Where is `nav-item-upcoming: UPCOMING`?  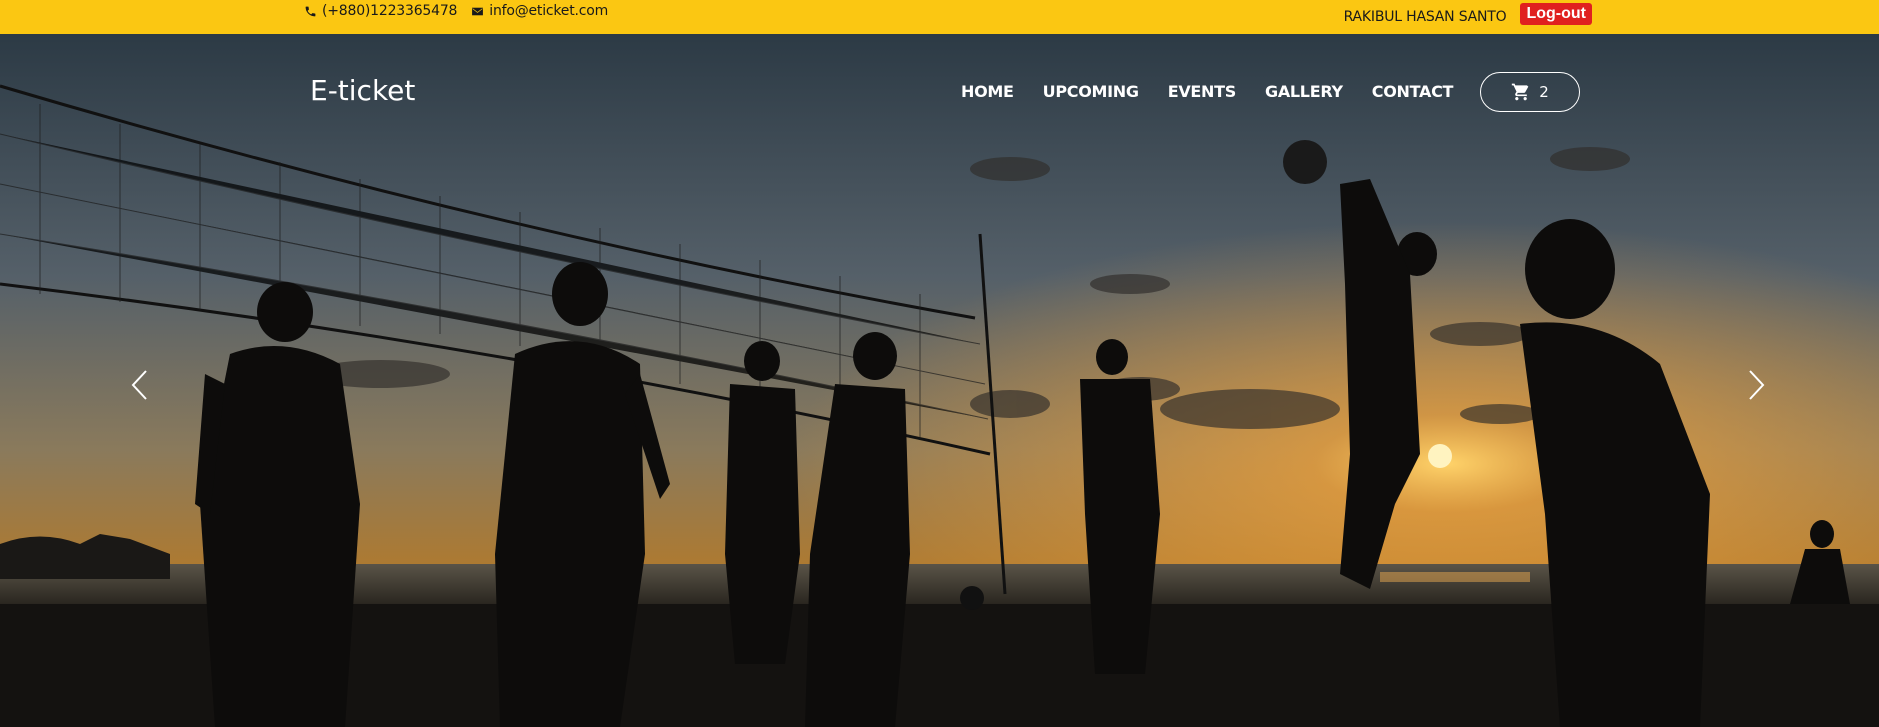
nav-item-upcoming: UPCOMING is located at coordinates (1091, 91).